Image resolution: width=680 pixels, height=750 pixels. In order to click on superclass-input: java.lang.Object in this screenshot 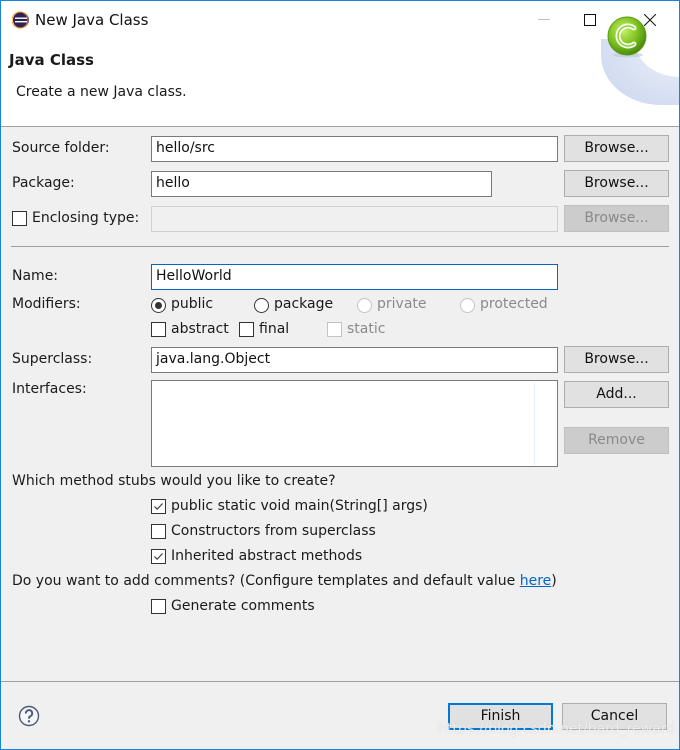, I will do `click(354, 360)`.